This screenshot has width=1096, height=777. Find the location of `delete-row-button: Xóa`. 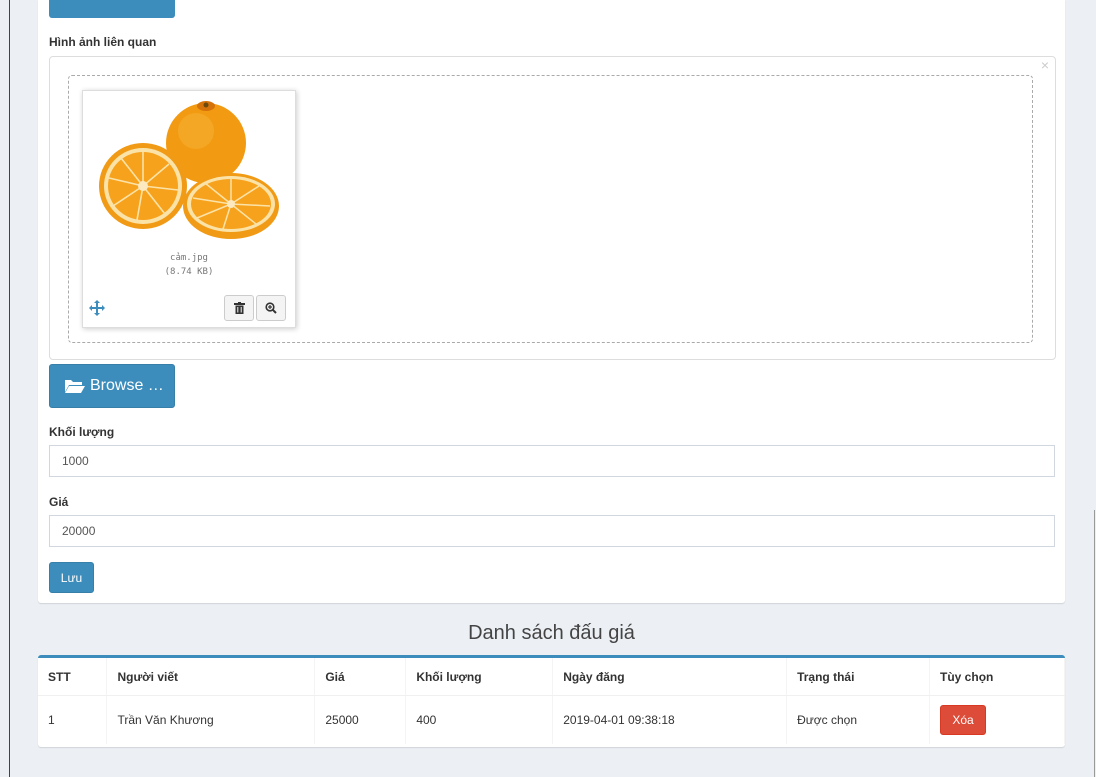

delete-row-button: Xóa is located at coordinates (963, 720).